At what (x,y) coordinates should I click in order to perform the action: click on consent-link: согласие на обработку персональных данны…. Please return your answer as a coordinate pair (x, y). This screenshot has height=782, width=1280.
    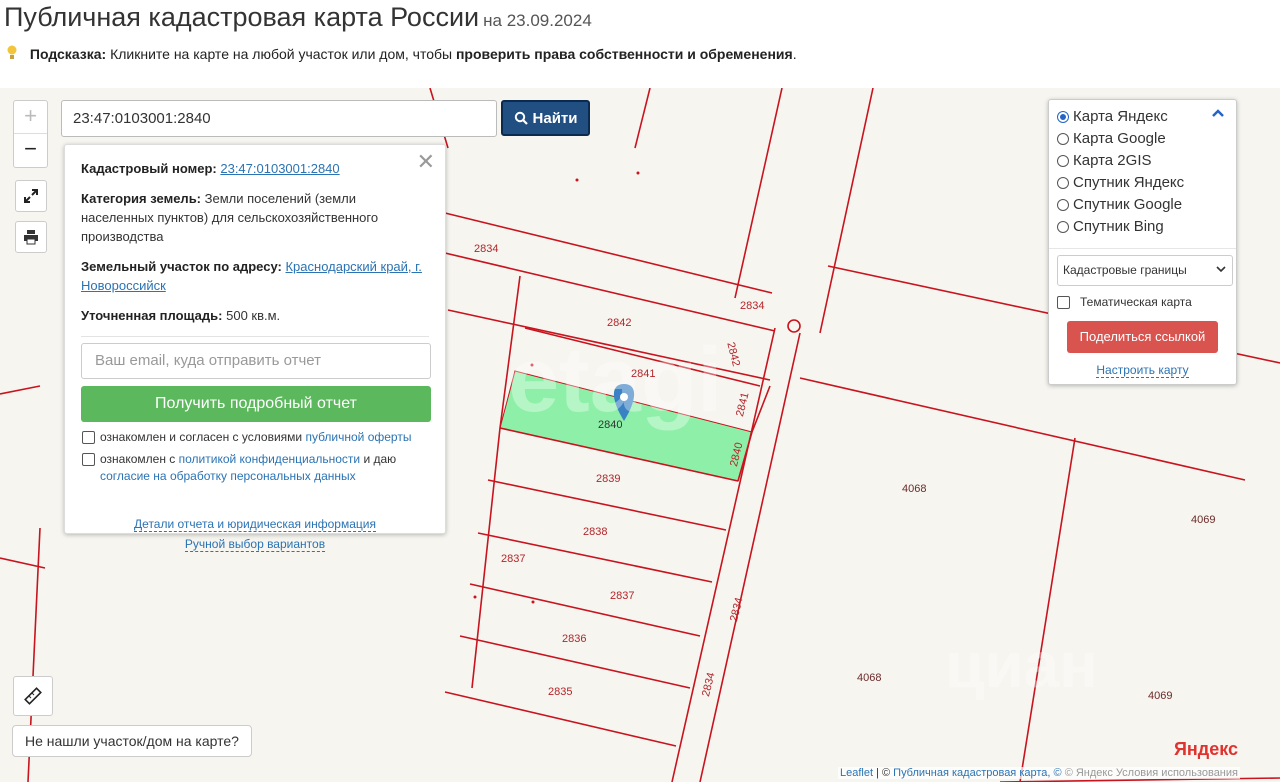
    Looking at the image, I should click on (228, 476).